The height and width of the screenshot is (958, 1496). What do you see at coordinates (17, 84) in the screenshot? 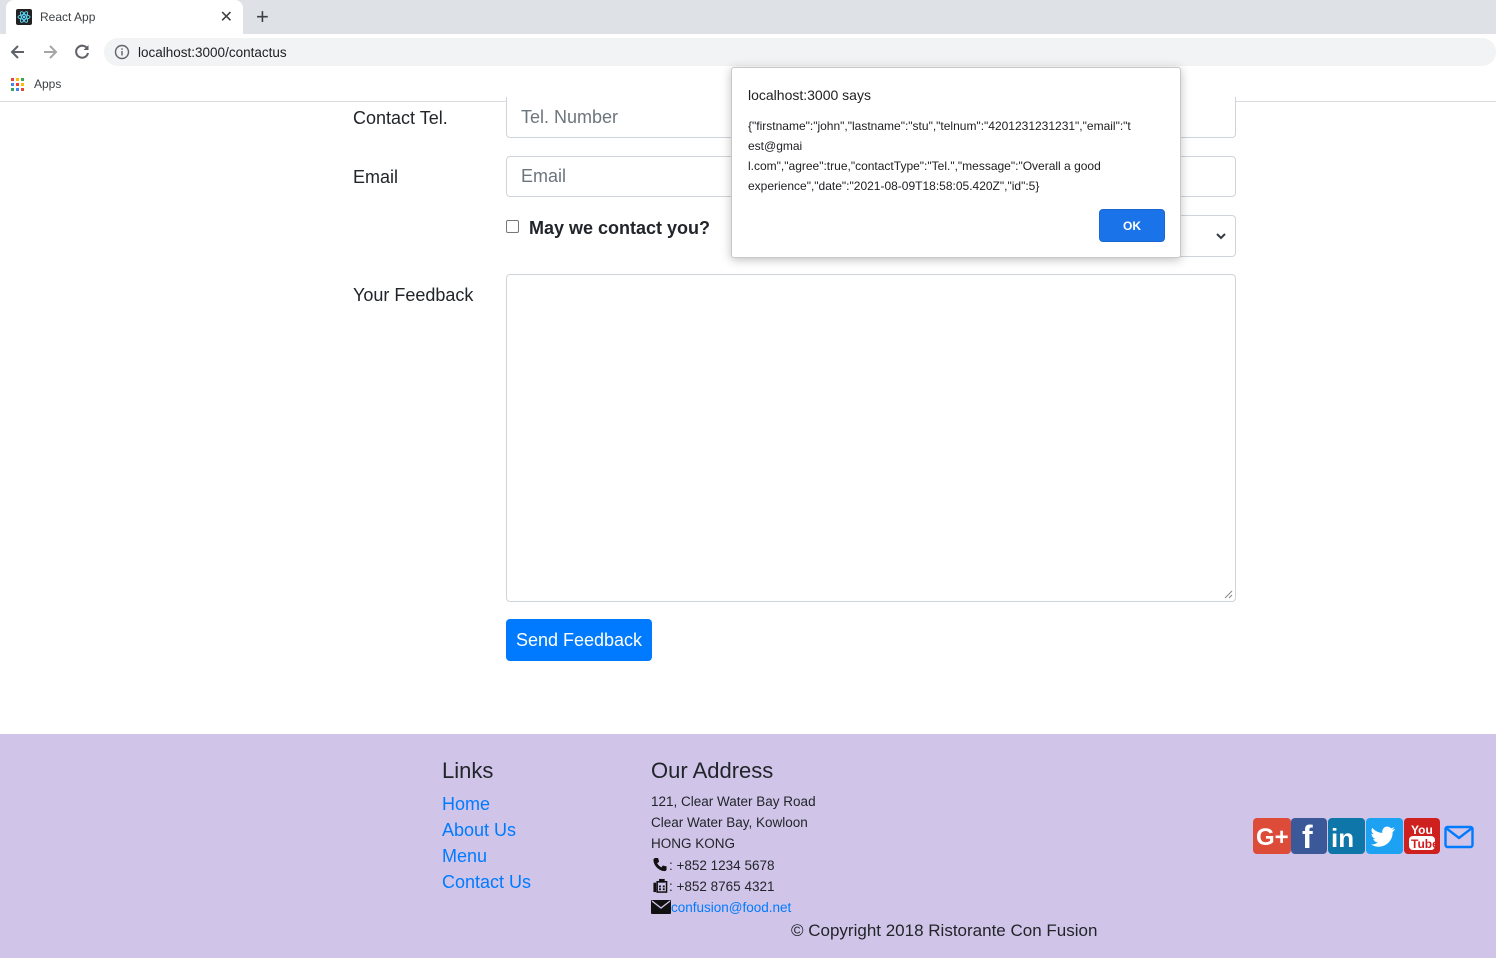
I see `apps-grid-icon` at bounding box center [17, 84].